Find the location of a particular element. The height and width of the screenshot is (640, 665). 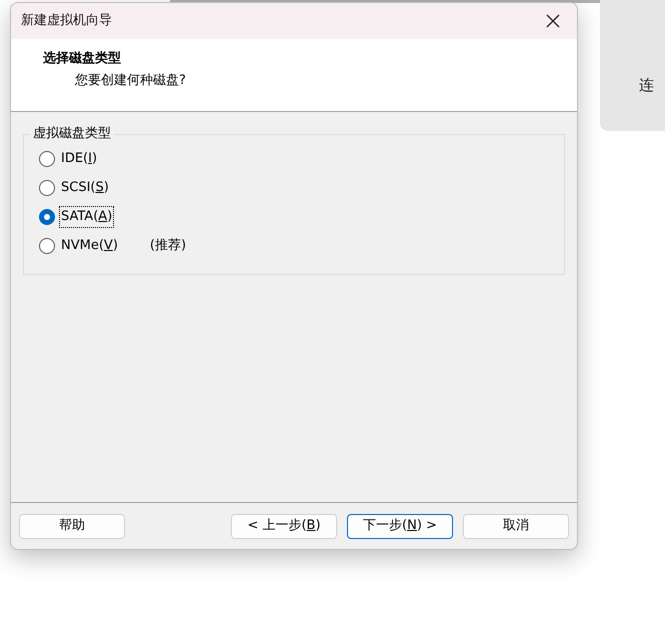

cancel-button: 取消 is located at coordinates (516, 526).